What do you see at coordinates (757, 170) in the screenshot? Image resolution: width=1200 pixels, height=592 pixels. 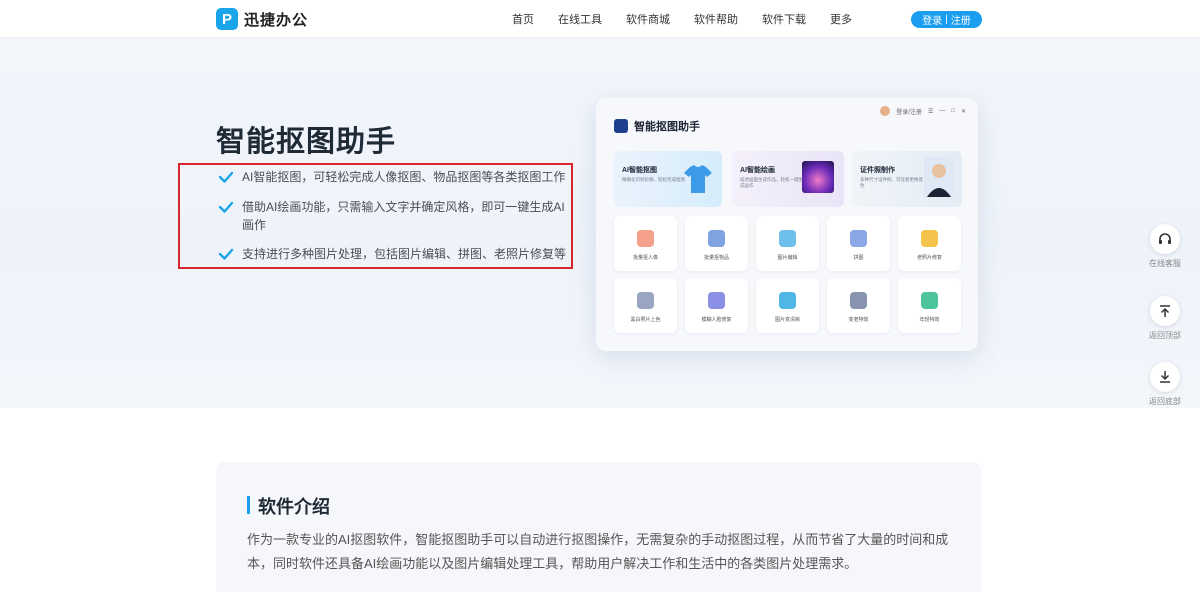 I see `feature-card-title: AI智能绘画` at bounding box center [757, 170].